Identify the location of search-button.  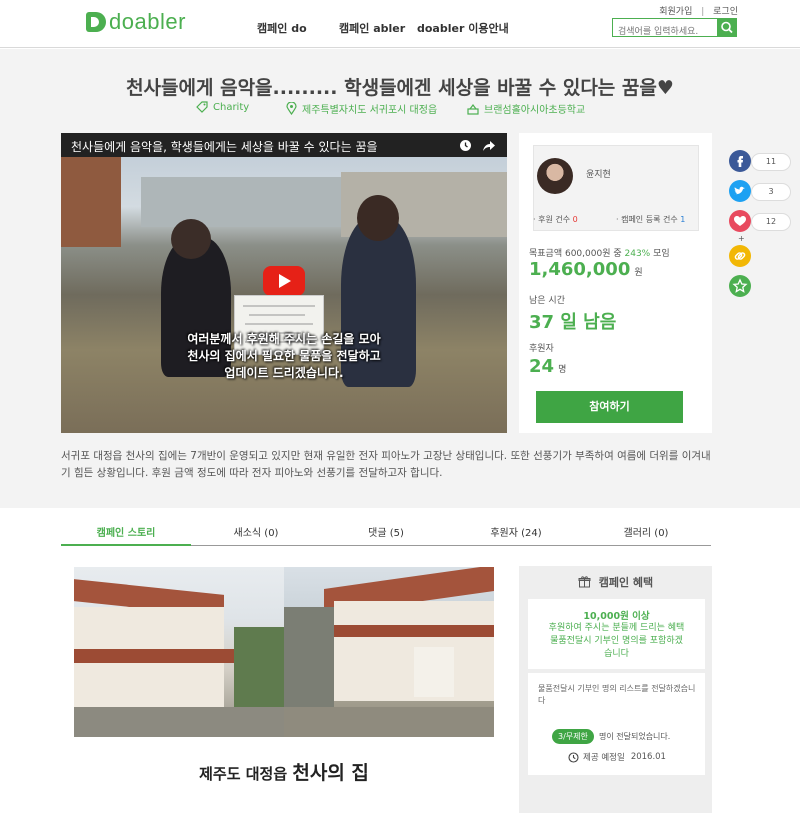
(727, 27).